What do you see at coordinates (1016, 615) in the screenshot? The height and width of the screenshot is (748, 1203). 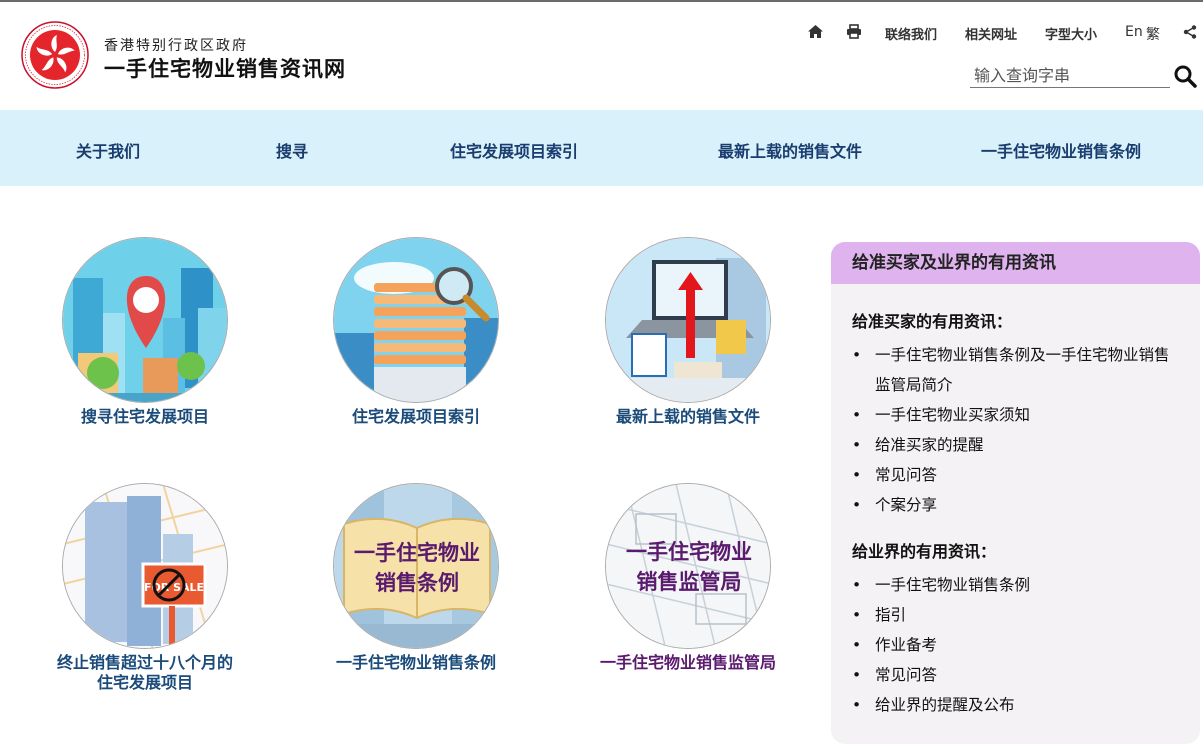 I see `list-item: 指引` at bounding box center [1016, 615].